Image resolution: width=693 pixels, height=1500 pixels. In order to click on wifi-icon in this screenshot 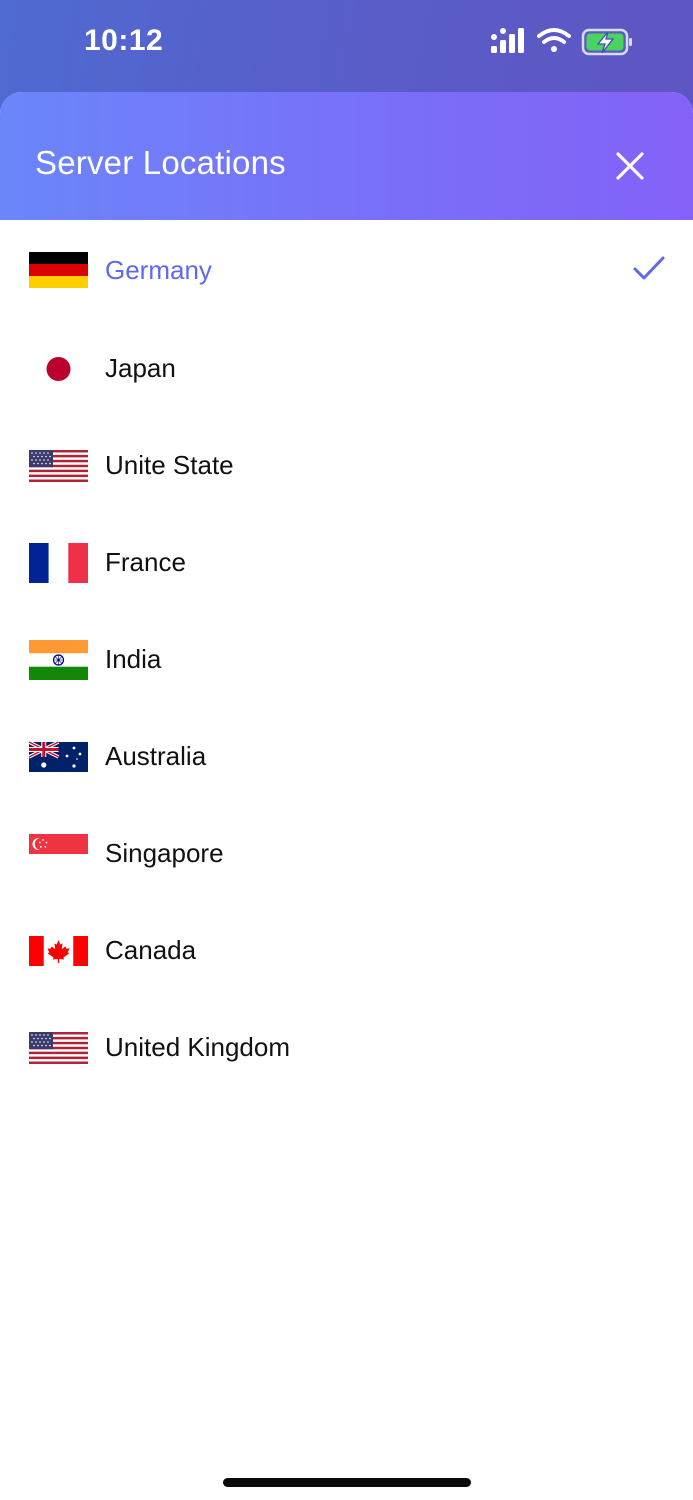, I will do `click(554, 40)`.